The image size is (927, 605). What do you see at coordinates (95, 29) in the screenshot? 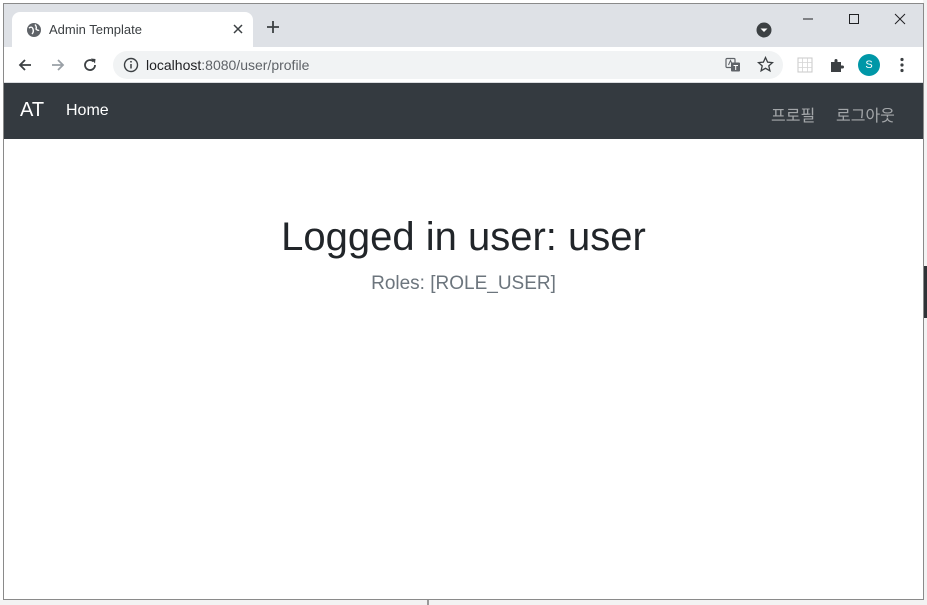
I see `tab-title: Admin Template` at bounding box center [95, 29].